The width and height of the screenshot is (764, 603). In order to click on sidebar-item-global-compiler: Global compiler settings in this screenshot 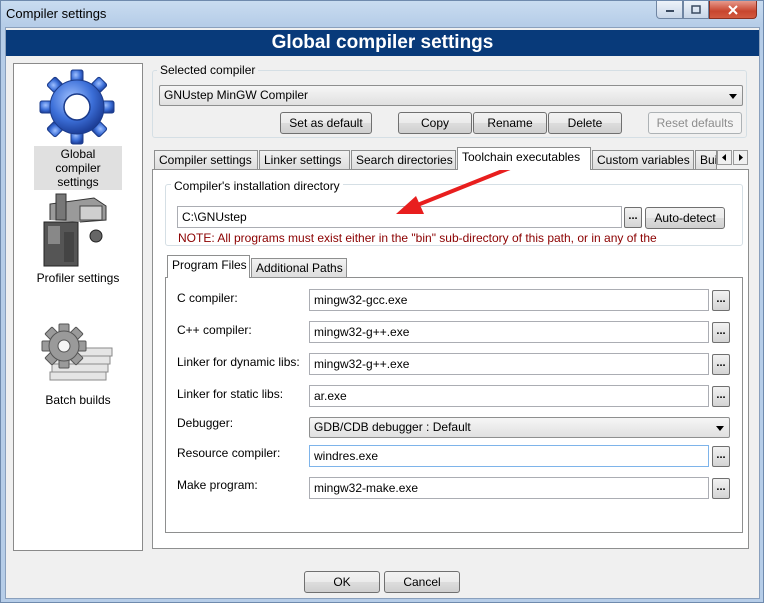, I will do `click(78, 129)`.